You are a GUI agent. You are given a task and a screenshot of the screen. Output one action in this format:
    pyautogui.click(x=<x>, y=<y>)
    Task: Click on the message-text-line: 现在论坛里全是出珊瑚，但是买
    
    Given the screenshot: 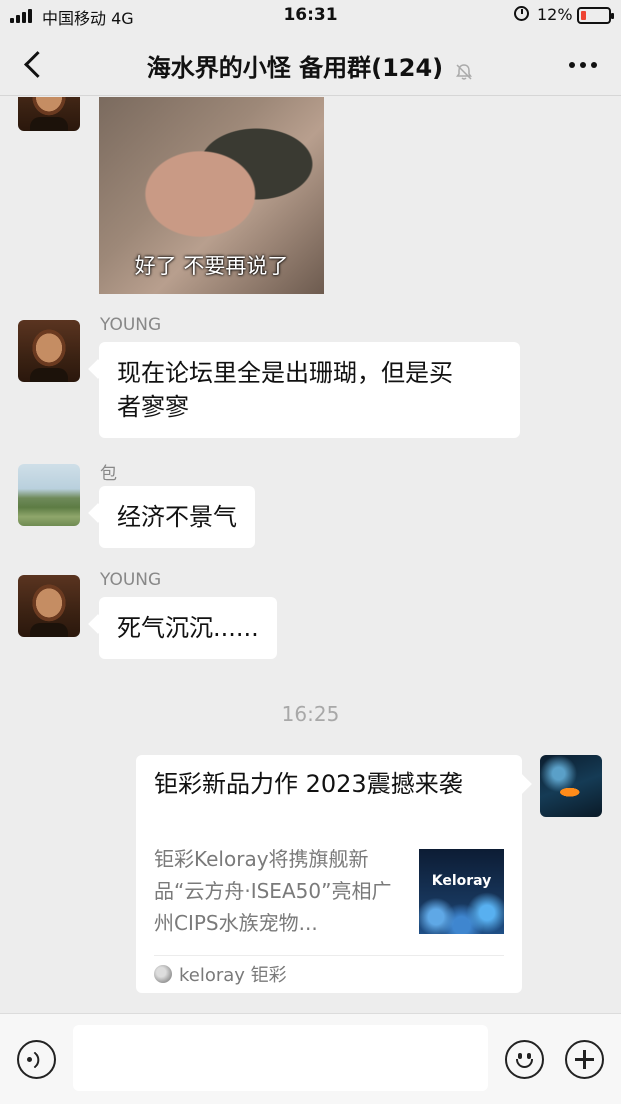 What is the action you would take?
    pyautogui.click(x=285, y=373)
    